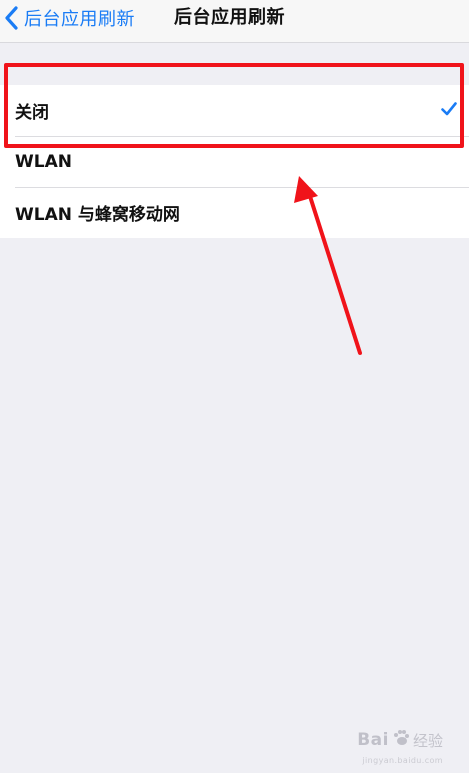 This screenshot has width=469, height=773. What do you see at coordinates (427, 740) in the screenshot?
I see `watermark-suffix: 经验` at bounding box center [427, 740].